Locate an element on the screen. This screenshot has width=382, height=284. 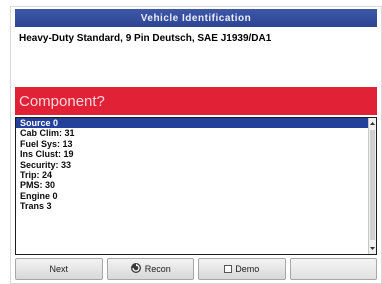
recon-button: Recon is located at coordinates (150, 269).